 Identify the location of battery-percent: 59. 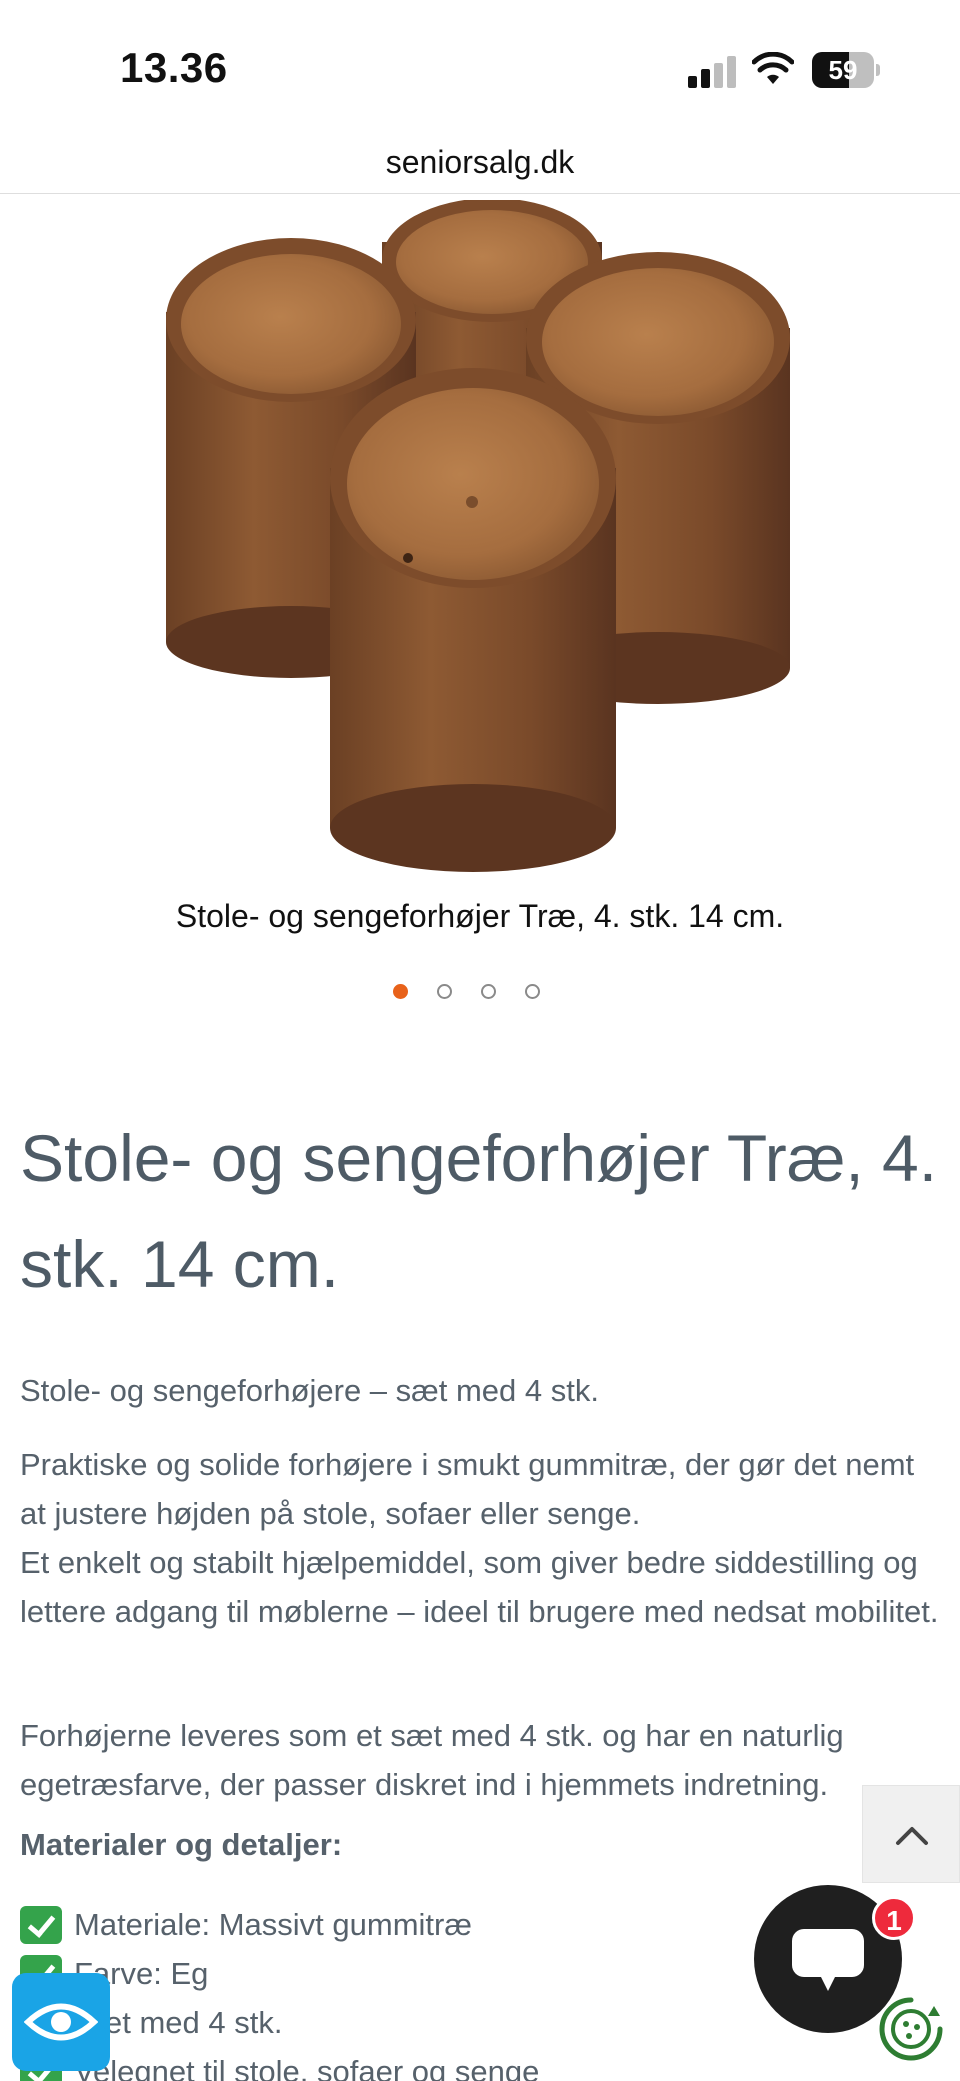
(843, 70).